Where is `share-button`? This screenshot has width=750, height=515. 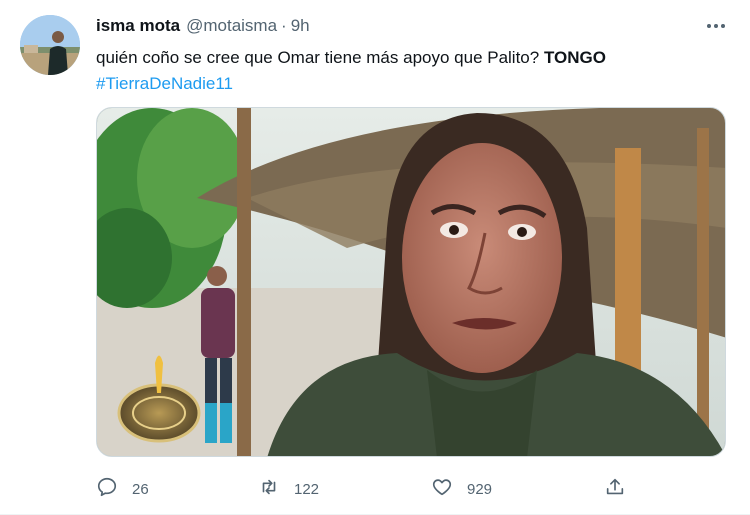
share-button is located at coordinates (615, 489).